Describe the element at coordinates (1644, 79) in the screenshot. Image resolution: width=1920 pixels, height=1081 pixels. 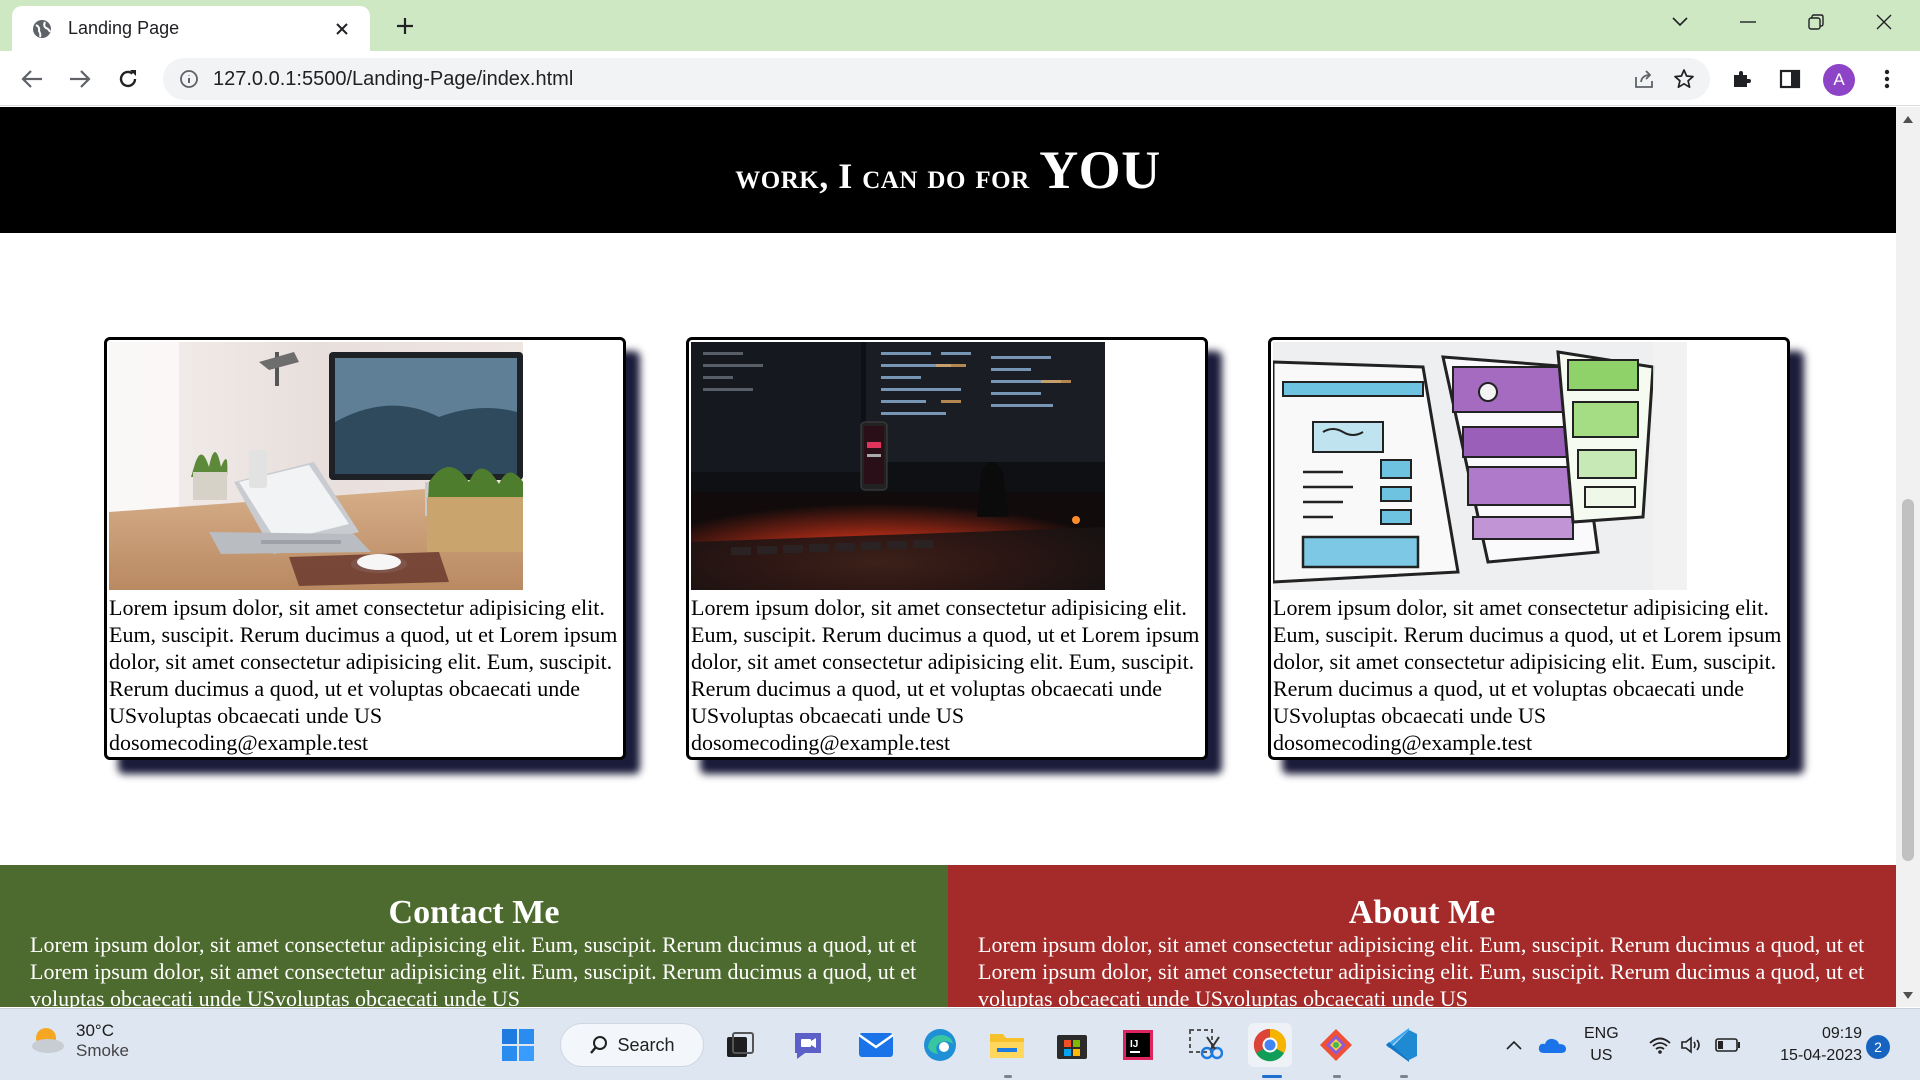
I see `share-icon` at that location.